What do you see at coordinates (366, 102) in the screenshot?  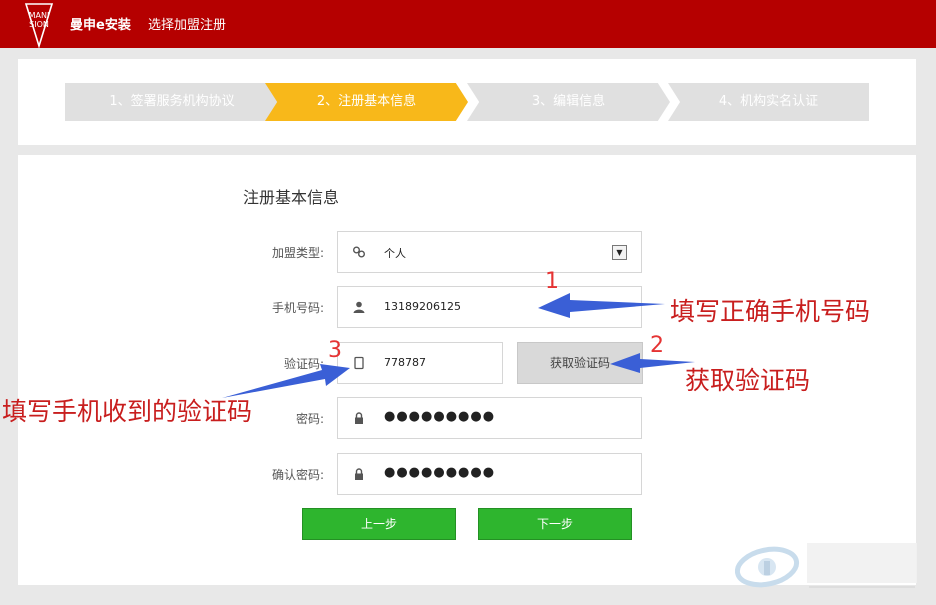 I see `step-2-register-info: 2、注册基本信息` at bounding box center [366, 102].